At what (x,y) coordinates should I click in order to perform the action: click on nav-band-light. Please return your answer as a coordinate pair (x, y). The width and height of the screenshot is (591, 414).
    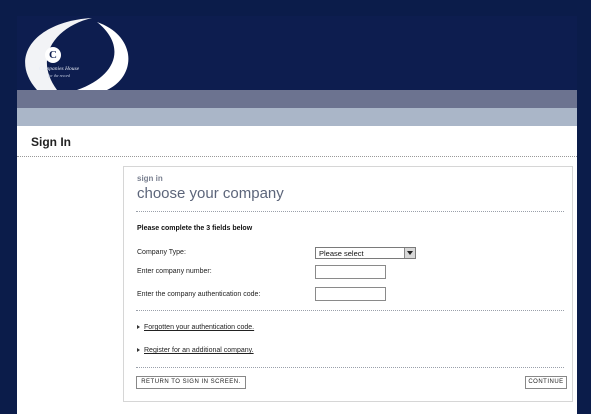
    Looking at the image, I should click on (297, 117).